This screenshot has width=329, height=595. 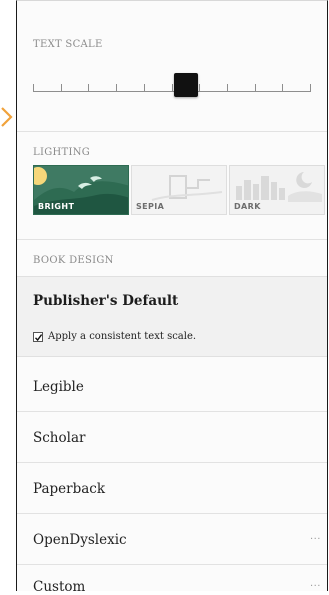 What do you see at coordinates (7, 117) in the screenshot?
I see `pointer-caret-icon` at bounding box center [7, 117].